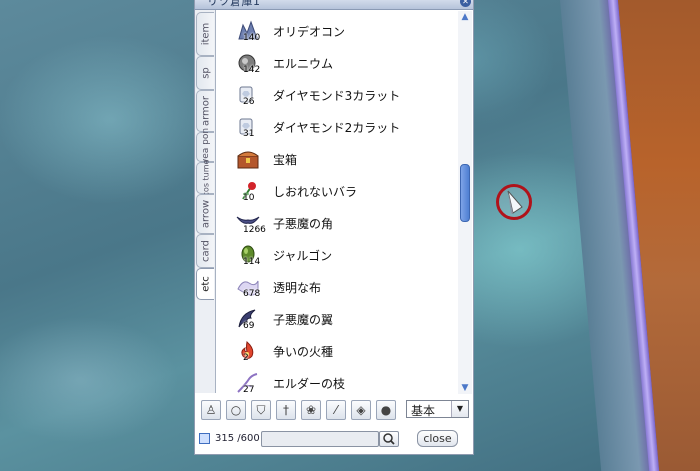  Describe the element at coordinates (337, 351) in the screenshot. I see `list-item: 2 争いの火種` at that location.